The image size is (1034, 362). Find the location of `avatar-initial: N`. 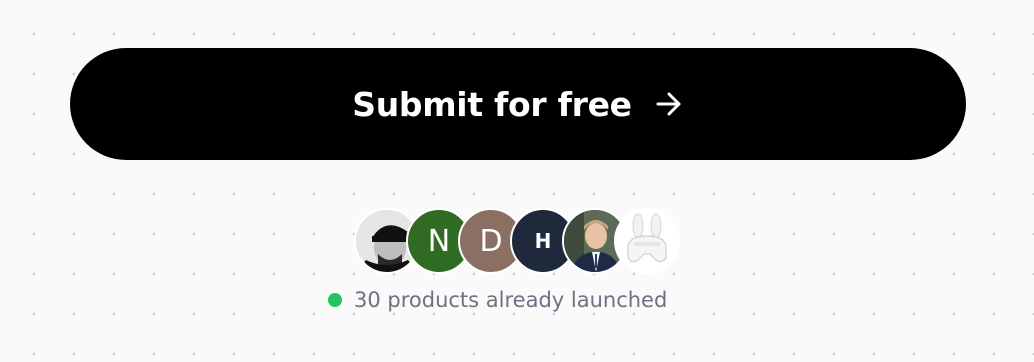

avatar-initial: N is located at coordinates (439, 241).